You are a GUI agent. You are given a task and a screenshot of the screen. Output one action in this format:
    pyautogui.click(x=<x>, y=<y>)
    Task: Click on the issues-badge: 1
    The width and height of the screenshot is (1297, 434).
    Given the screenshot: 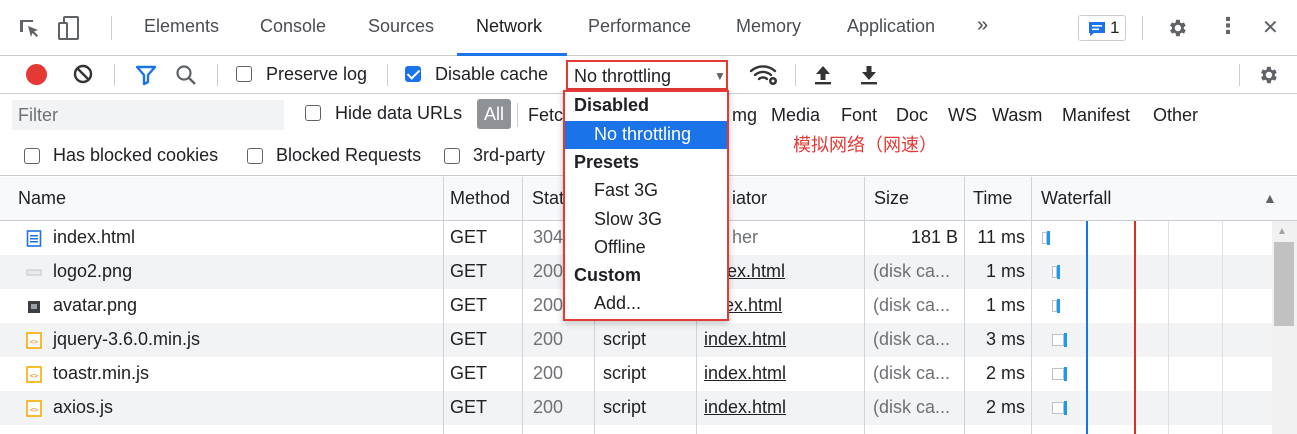 What is the action you would take?
    pyautogui.click(x=1102, y=28)
    